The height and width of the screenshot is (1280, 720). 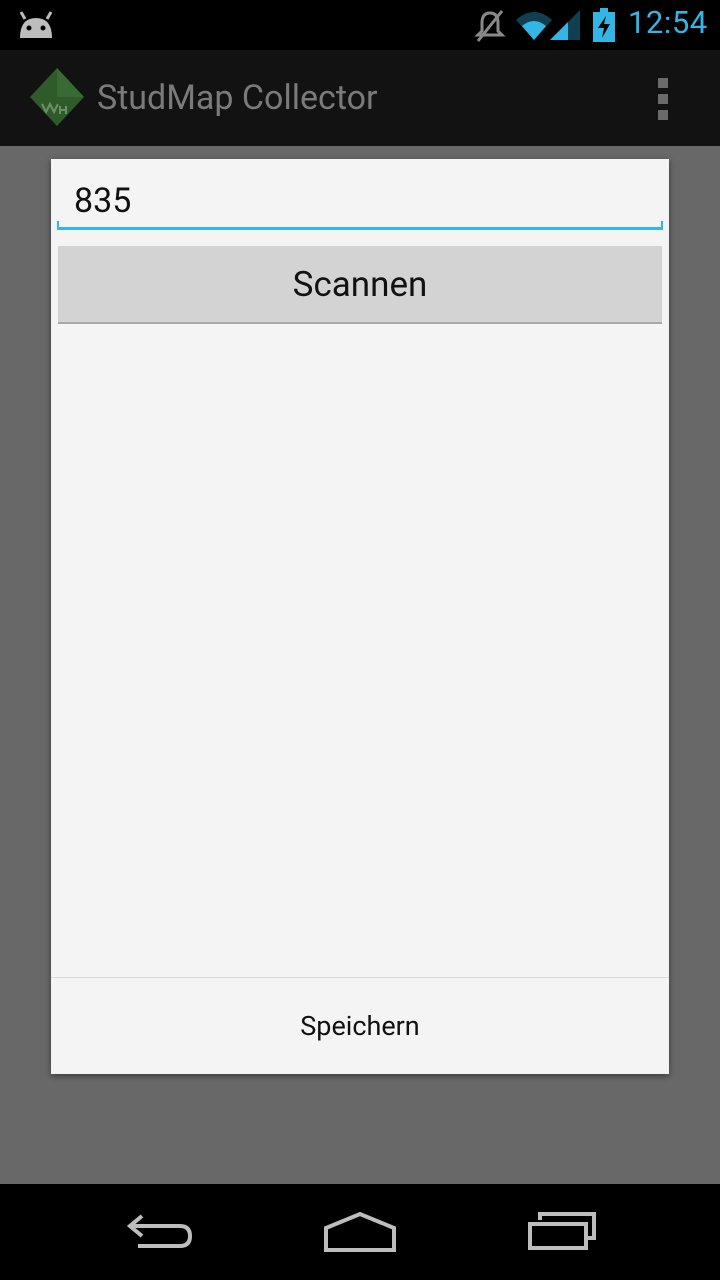 What do you see at coordinates (360, 25) in the screenshot?
I see `status-bar: 12:54` at bounding box center [360, 25].